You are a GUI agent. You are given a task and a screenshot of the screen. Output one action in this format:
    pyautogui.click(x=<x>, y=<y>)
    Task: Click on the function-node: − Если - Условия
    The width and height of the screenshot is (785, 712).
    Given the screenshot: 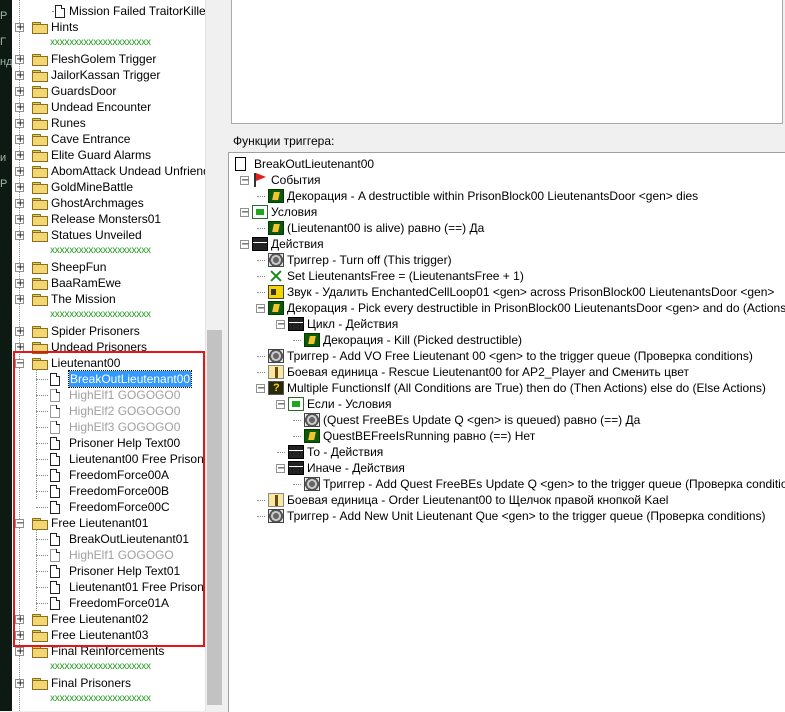 What is the action you would take?
    pyautogui.click(x=507, y=404)
    